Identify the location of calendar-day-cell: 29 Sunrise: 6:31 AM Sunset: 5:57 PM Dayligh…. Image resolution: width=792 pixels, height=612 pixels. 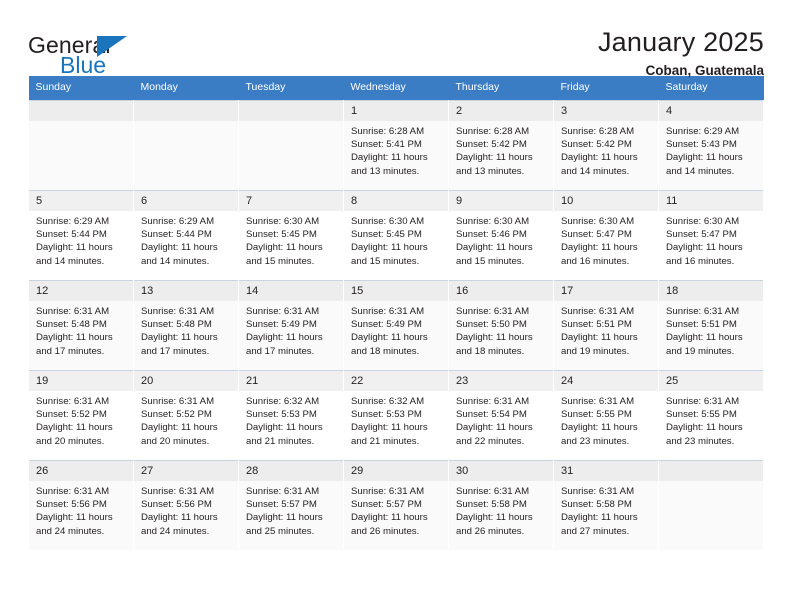
(396, 505).